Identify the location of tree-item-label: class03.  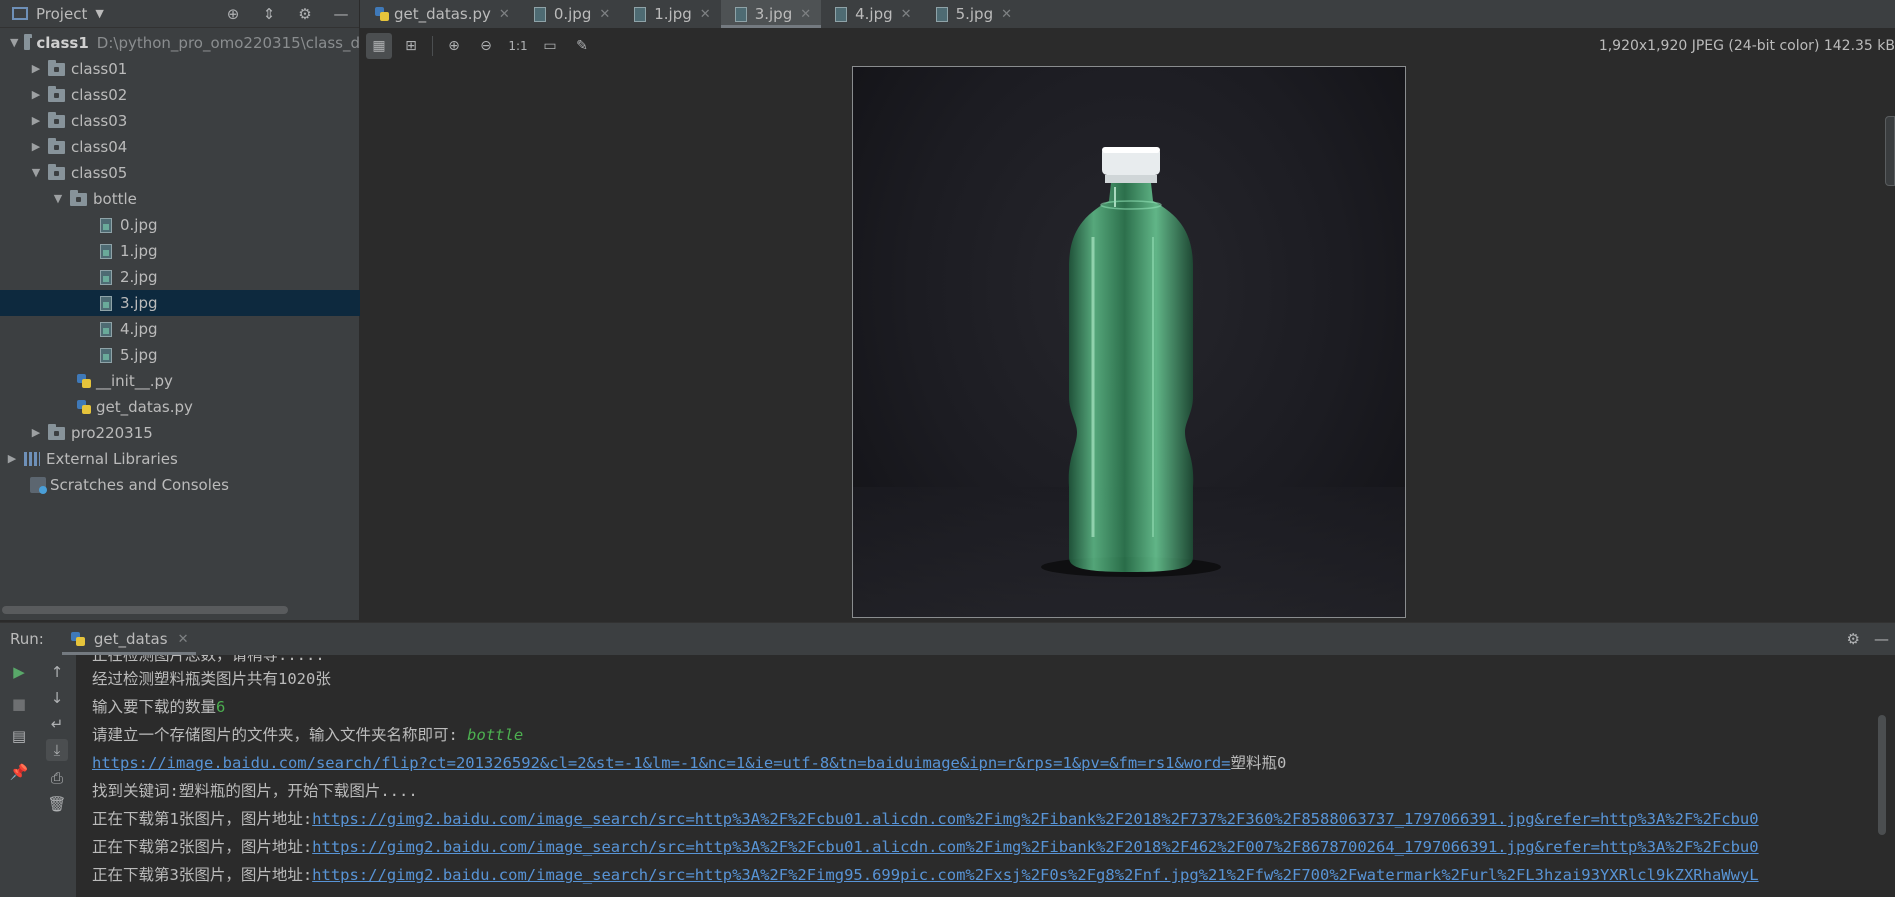
(99, 121).